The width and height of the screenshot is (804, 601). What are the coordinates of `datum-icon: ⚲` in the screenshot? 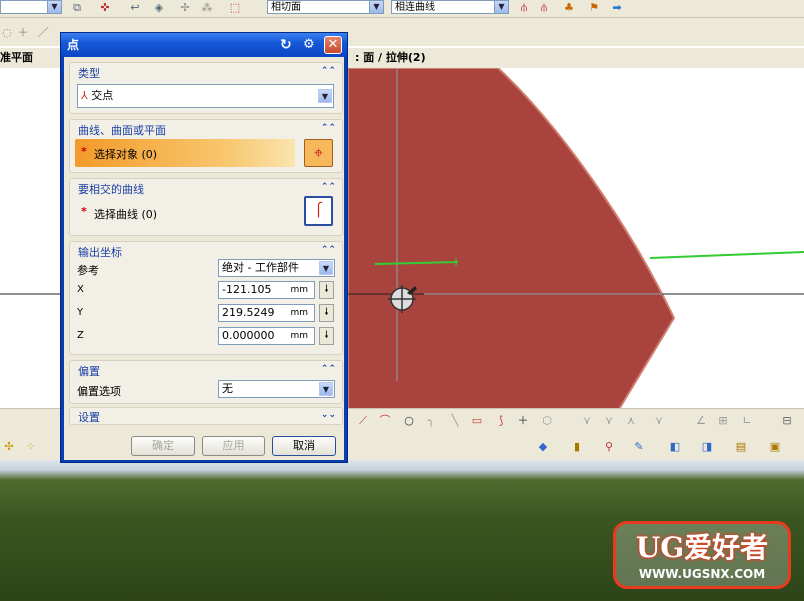 It's located at (609, 446).